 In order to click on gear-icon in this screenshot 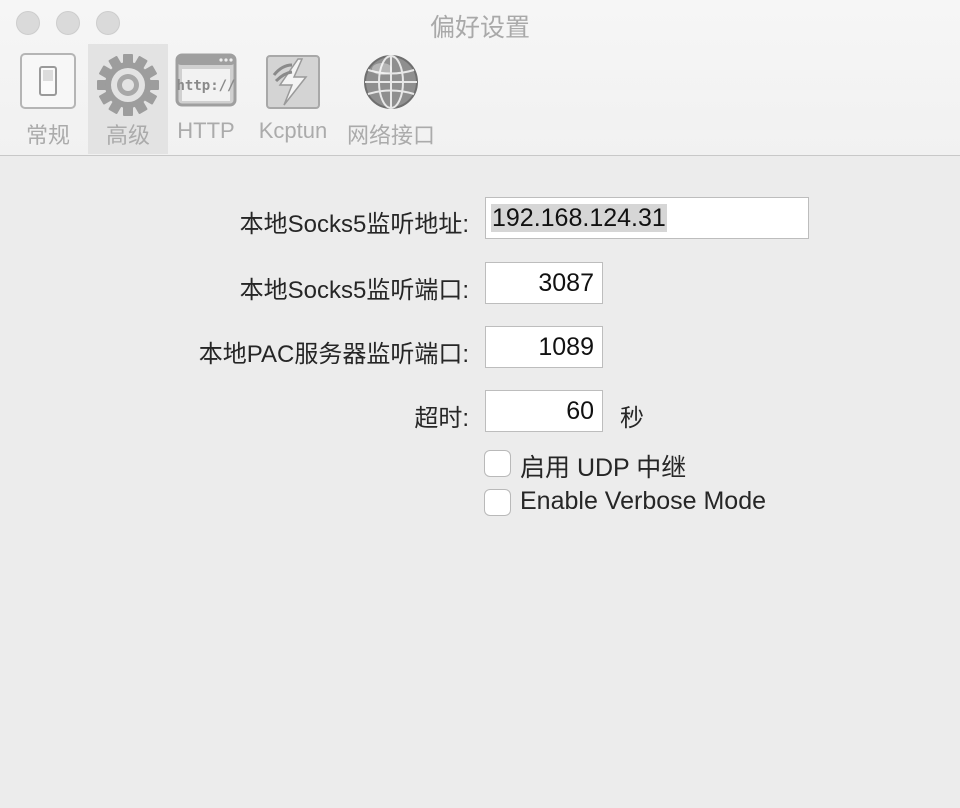, I will do `click(128, 87)`.